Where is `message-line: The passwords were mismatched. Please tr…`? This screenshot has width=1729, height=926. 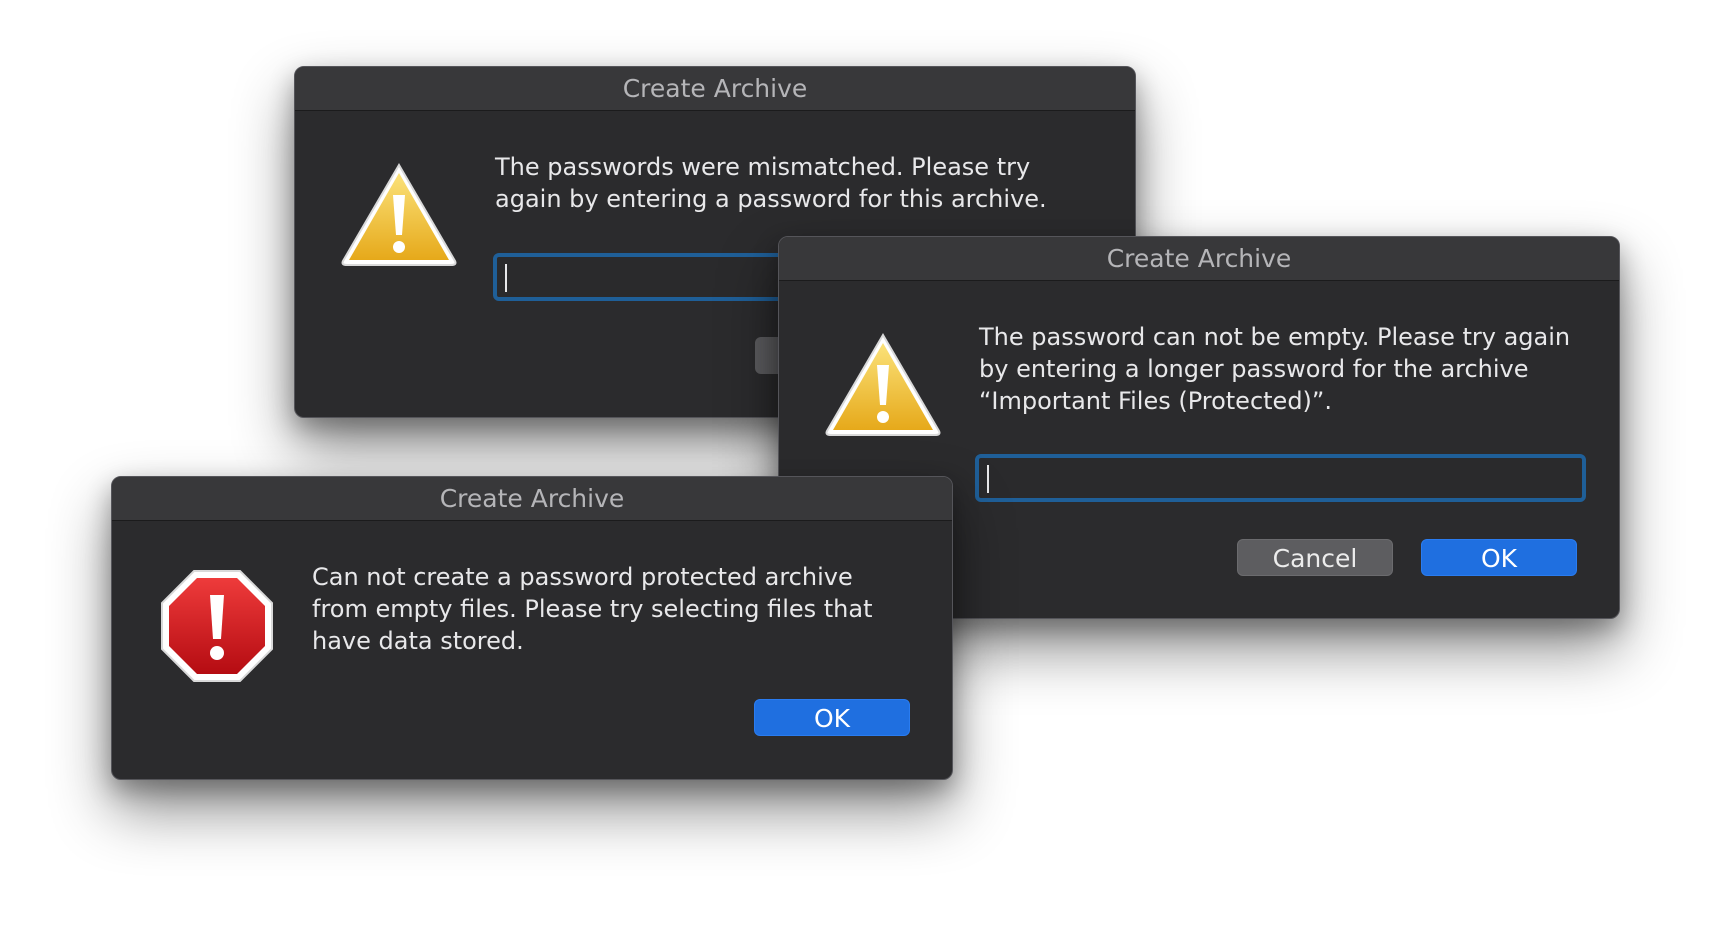
message-line: The passwords were mismatched. Please tr… is located at coordinates (763, 167).